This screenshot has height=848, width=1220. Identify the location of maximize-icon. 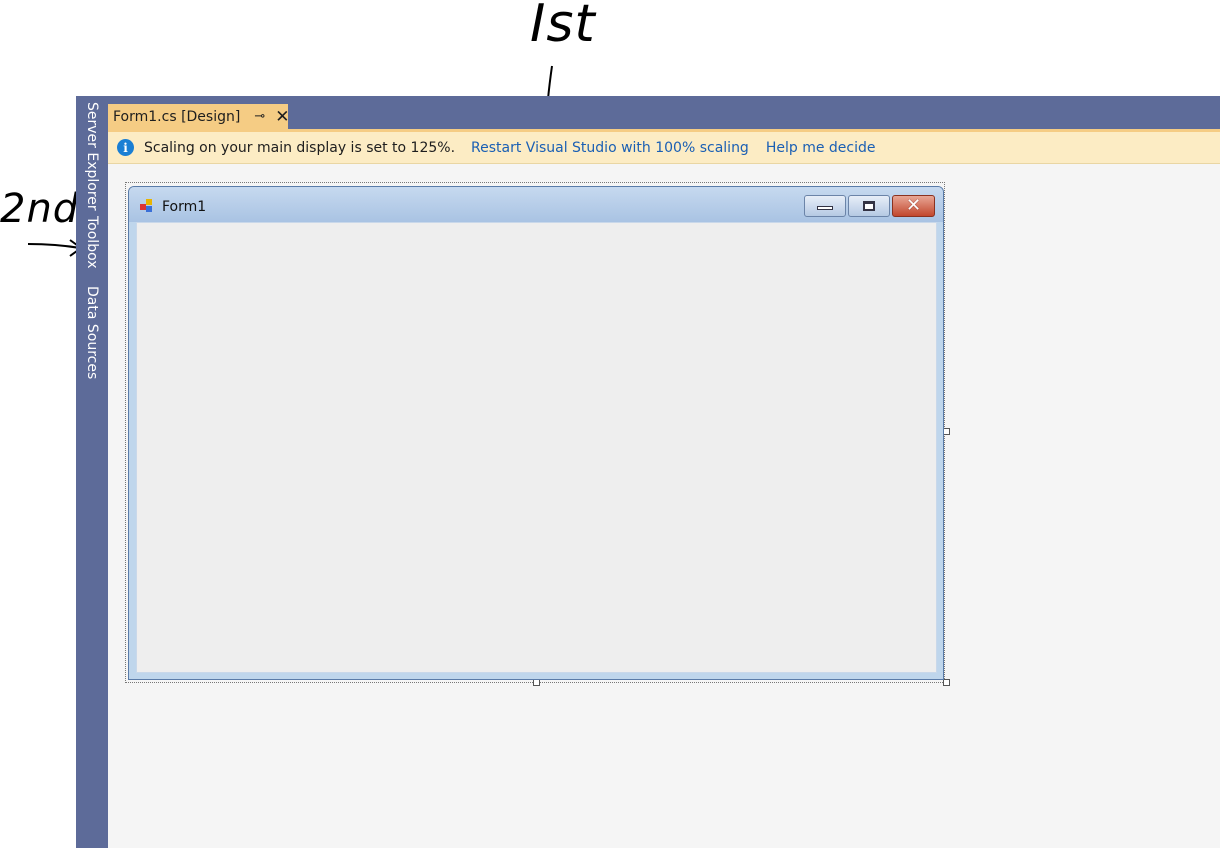
(869, 206).